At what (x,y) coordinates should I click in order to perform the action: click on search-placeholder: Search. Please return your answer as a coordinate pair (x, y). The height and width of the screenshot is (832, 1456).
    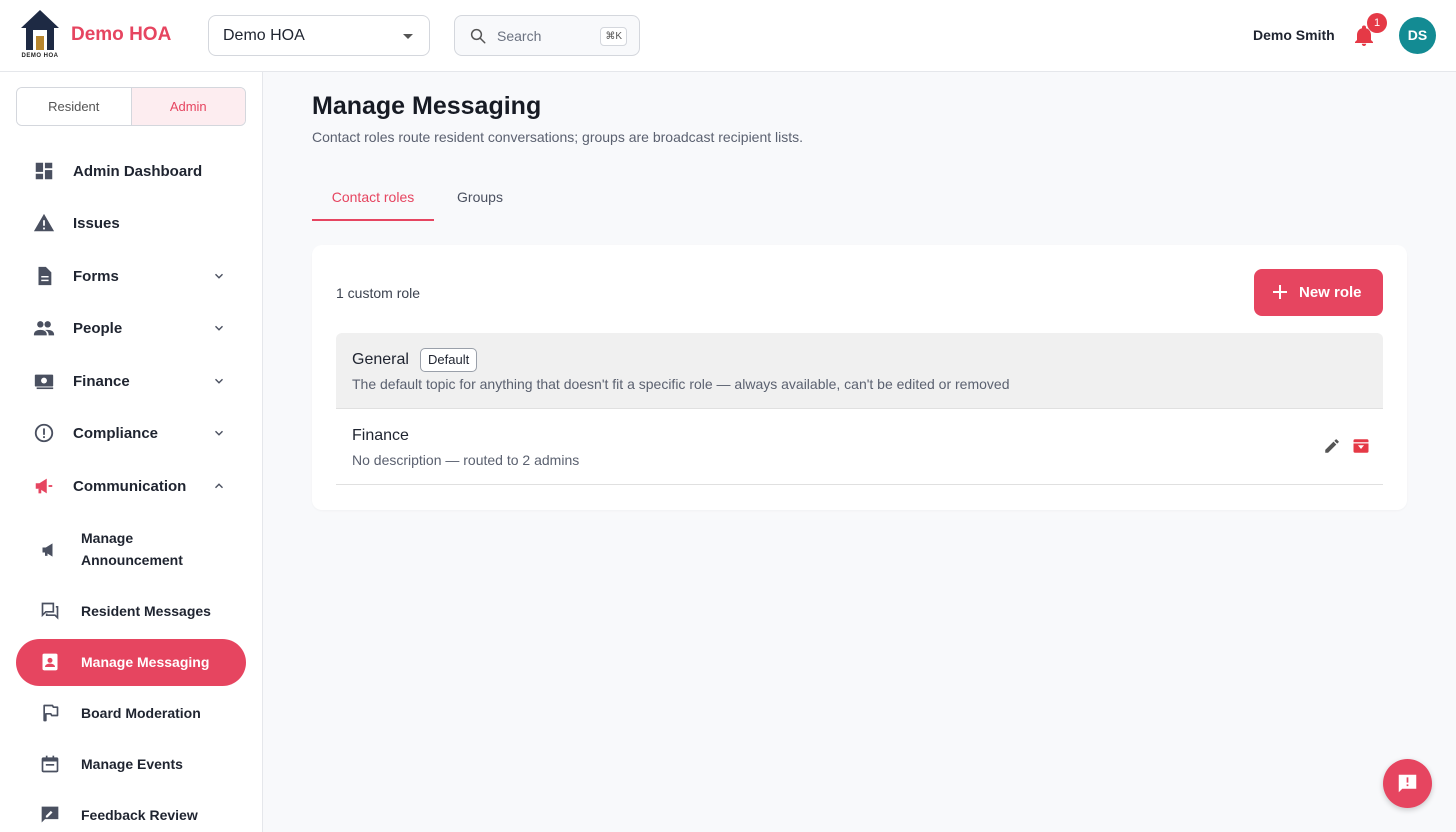
    Looking at the image, I should click on (519, 36).